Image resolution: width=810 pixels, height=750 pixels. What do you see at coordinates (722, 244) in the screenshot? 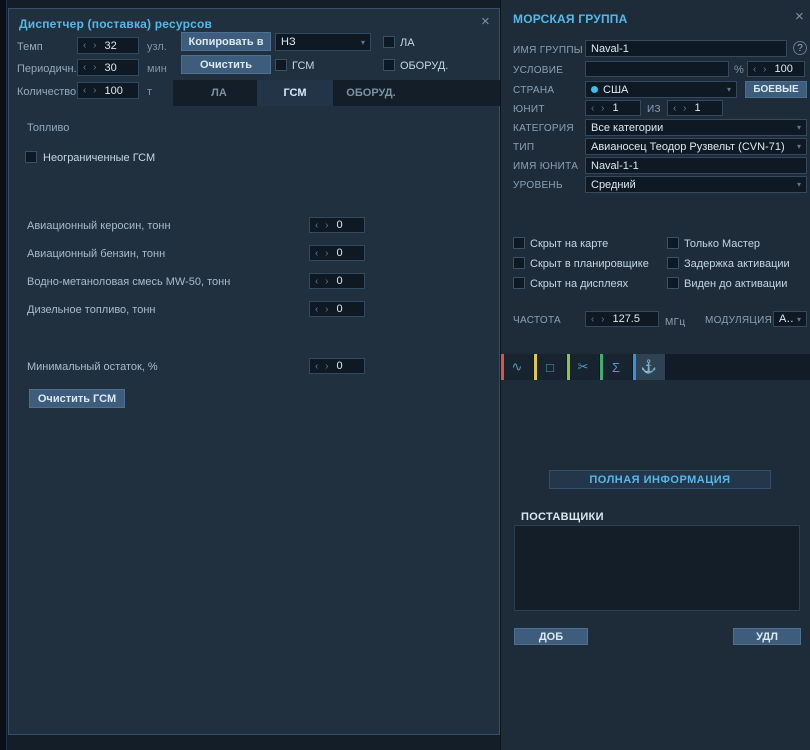
I see `flag-master-only-label: Только Мастер` at bounding box center [722, 244].